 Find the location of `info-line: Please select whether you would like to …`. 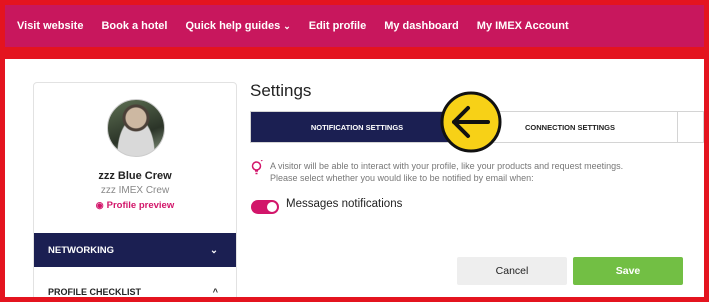

info-line: Please select whether you would like to … is located at coordinates (402, 178).